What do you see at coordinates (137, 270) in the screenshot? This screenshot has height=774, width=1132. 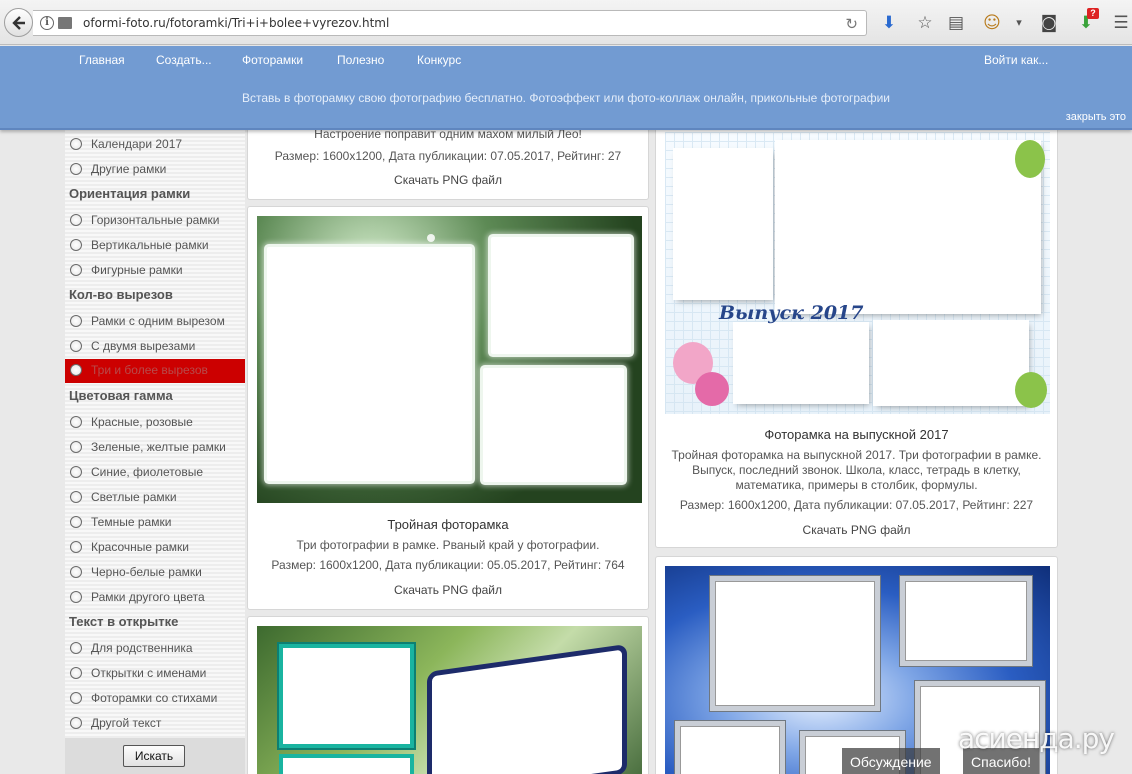 I see `sidebar-item-label: Фигурные рамки` at bounding box center [137, 270].